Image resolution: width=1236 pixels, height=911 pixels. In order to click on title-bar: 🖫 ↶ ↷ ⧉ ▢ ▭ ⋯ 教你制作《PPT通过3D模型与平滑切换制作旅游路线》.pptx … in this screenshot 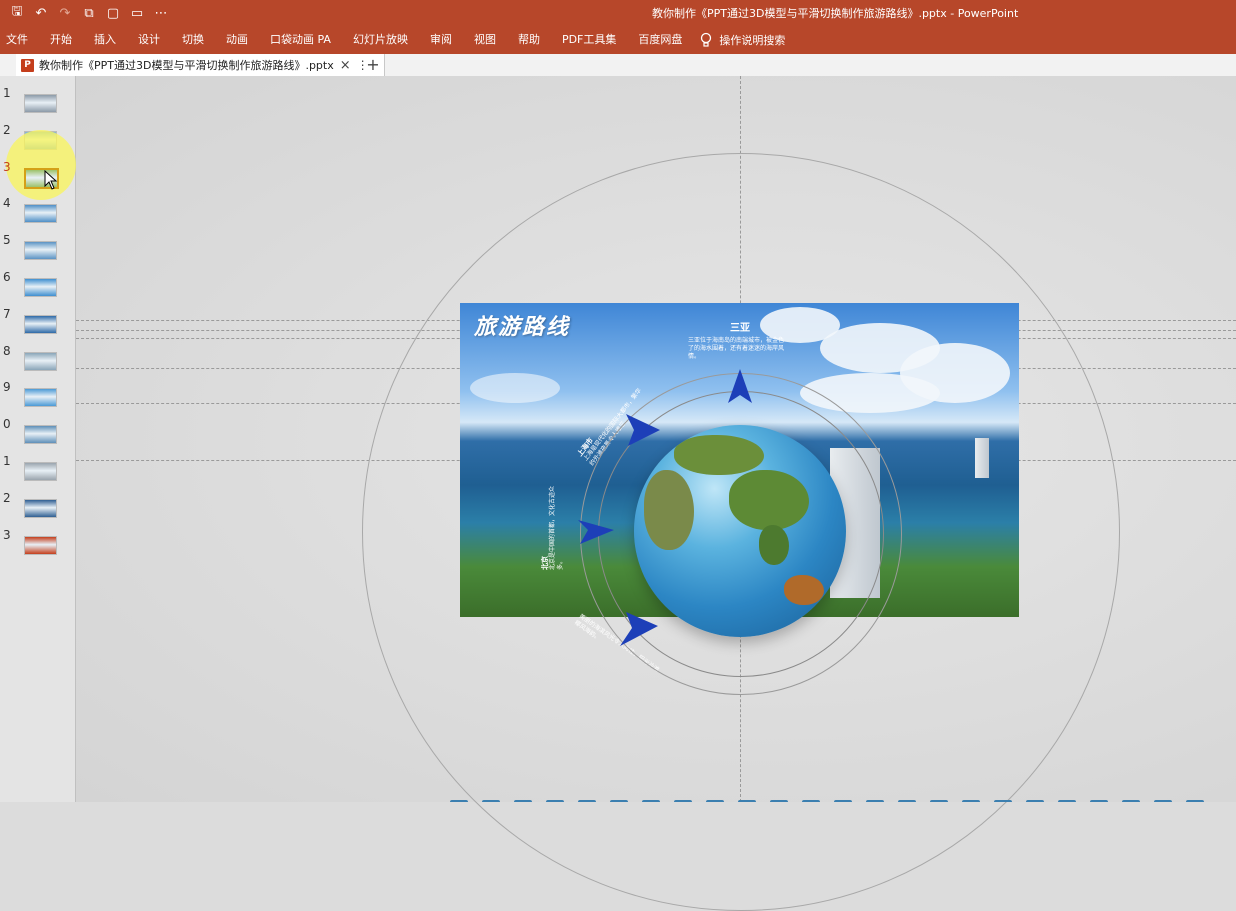, I will do `click(618, 13)`.